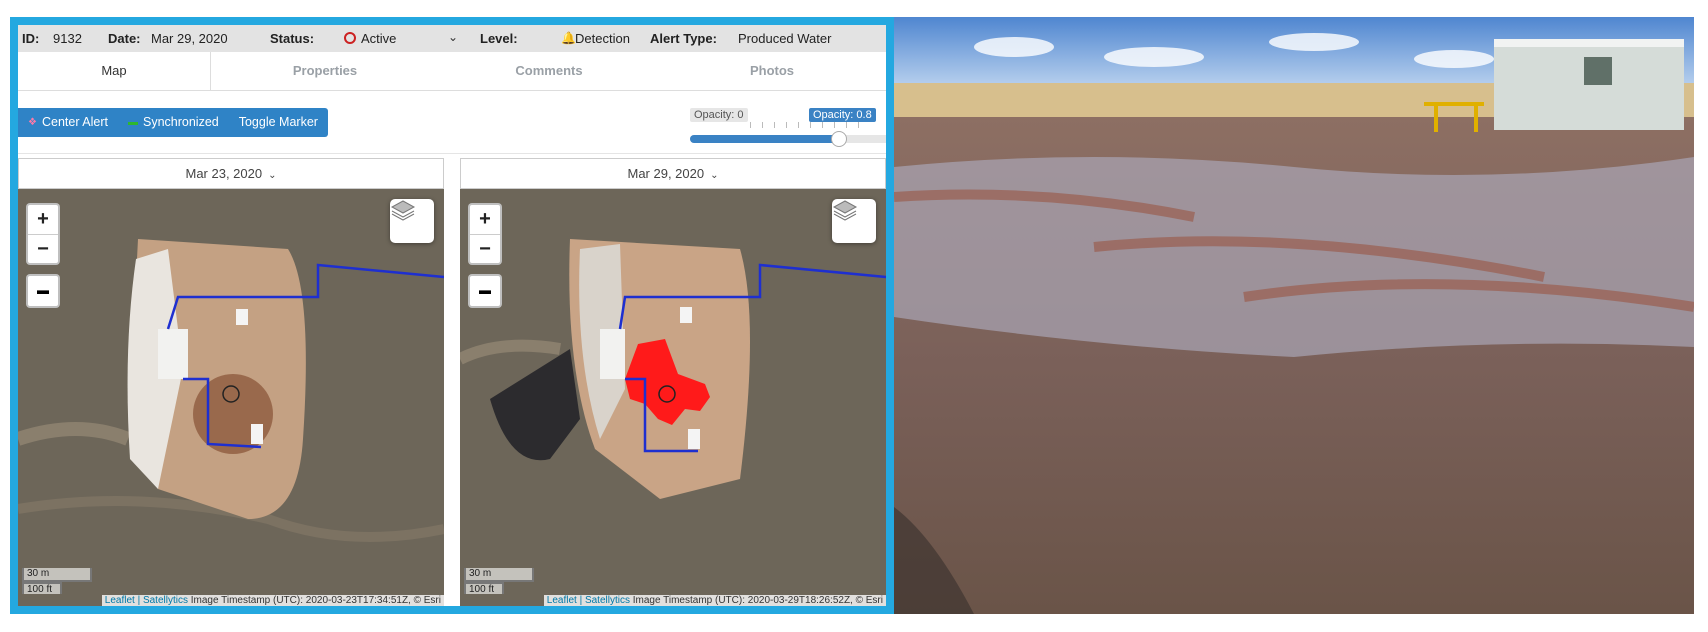  What do you see at coordinates (74, 122) in the screenshot?
I see `center-alert-label: Center Alert` at bounding box center [74, 122].